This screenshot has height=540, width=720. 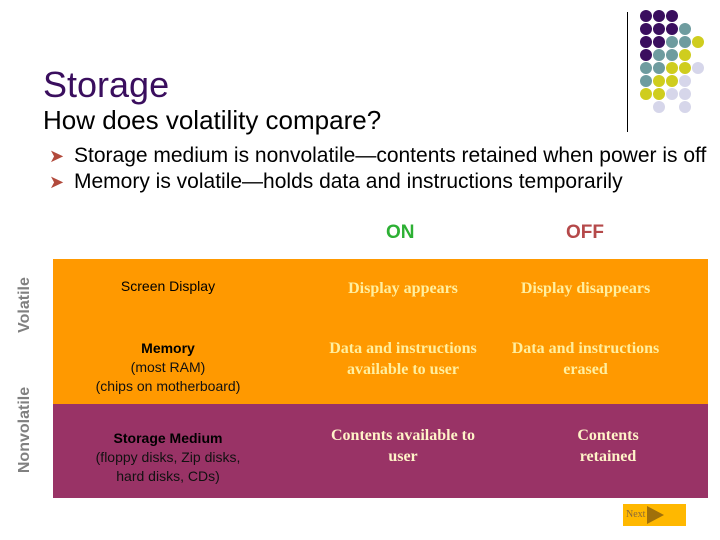 I want to click on play-triangle-icon, so click(x=655, y=515).